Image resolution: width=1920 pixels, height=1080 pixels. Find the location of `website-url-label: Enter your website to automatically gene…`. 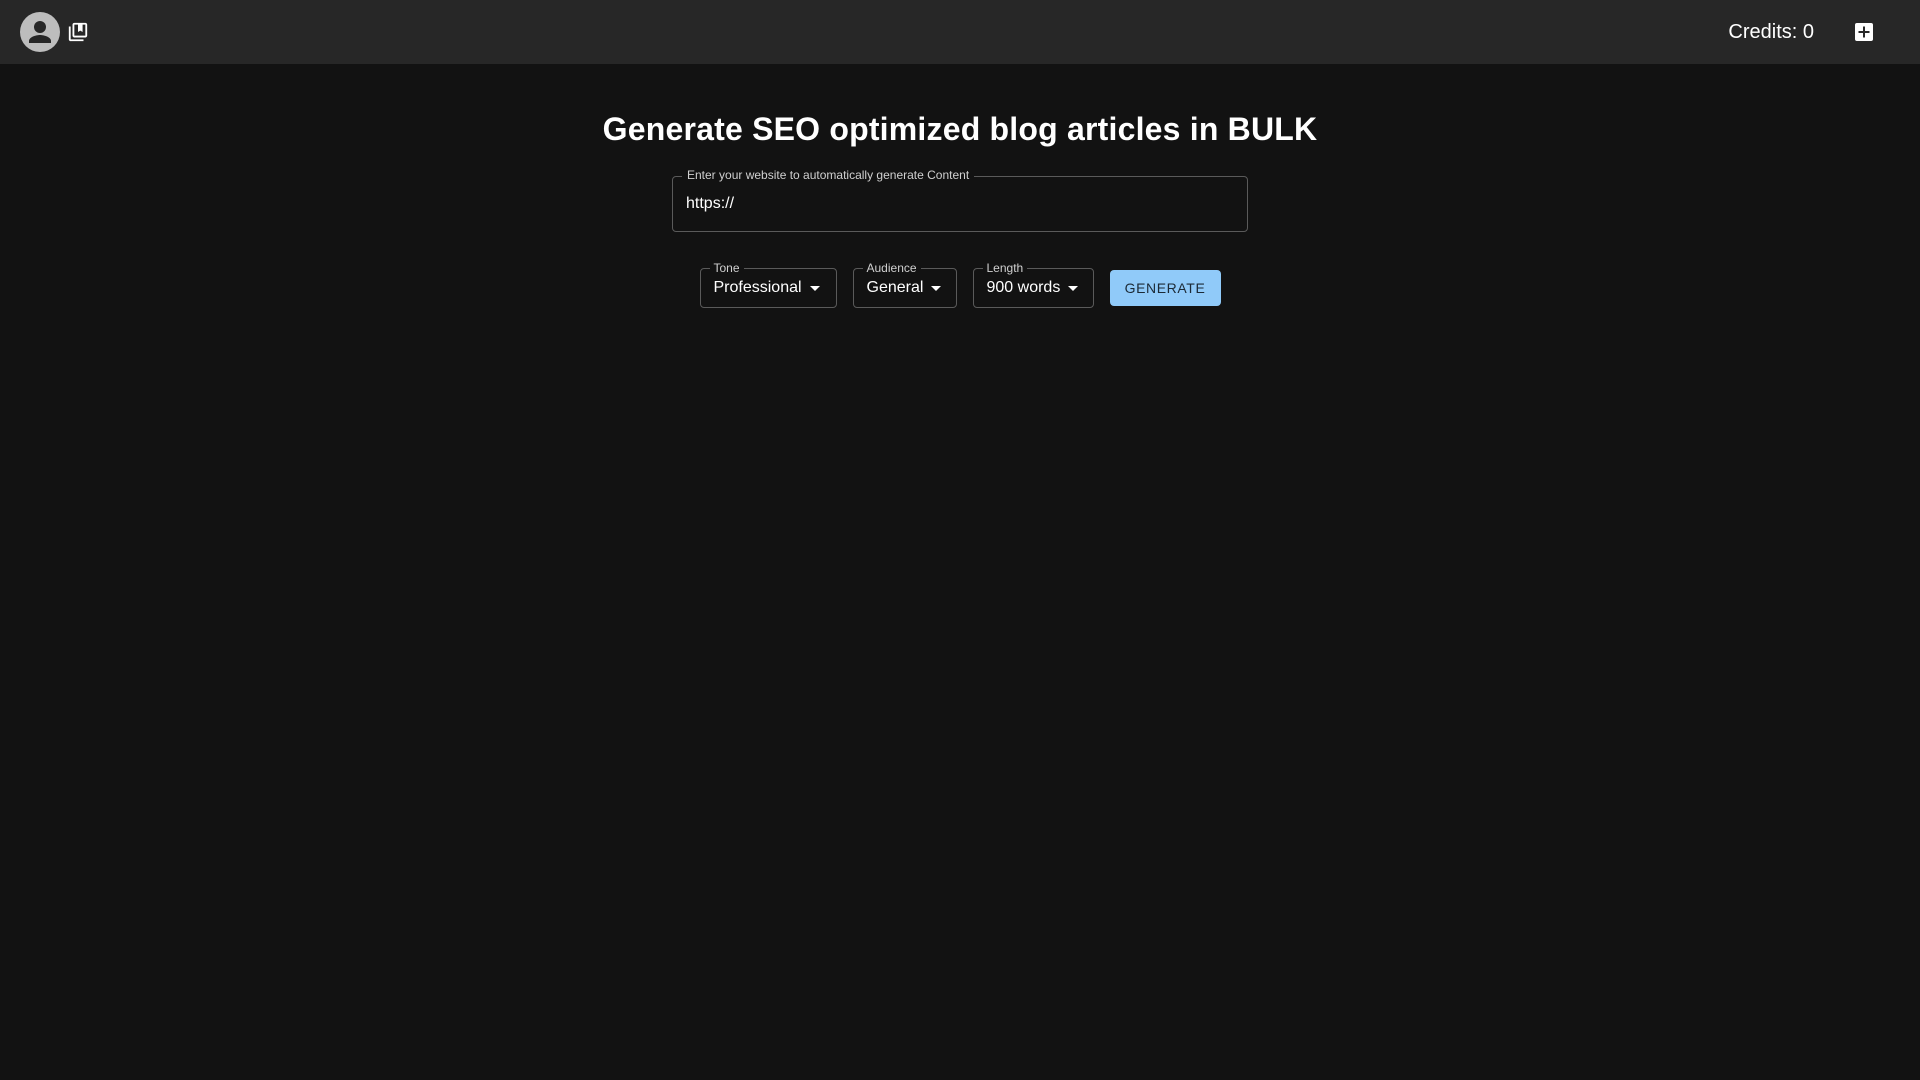

website-url-label: Enter your website to automatically gene… is located at coordinates (828, 175).